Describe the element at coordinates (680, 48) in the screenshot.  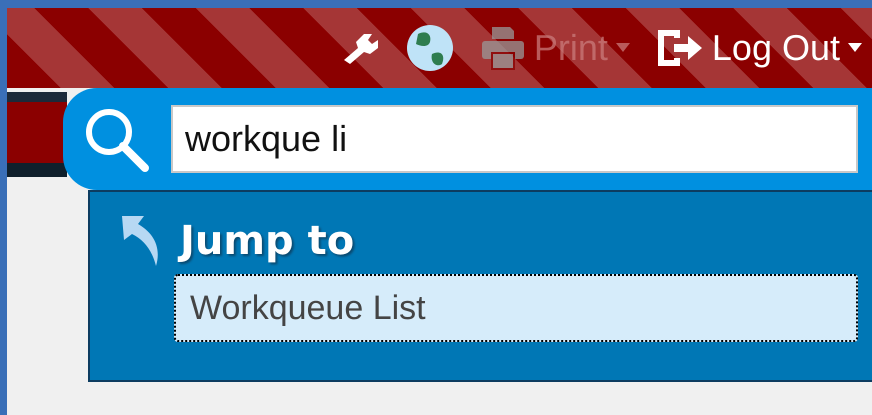
I see `logout-icon` at that location.